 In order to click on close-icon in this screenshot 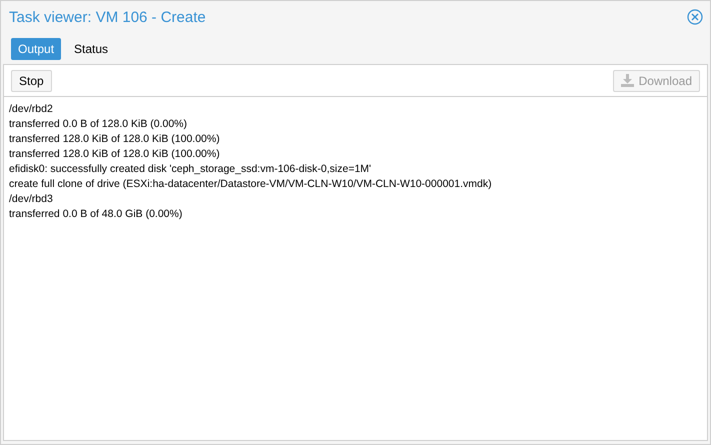, I will do `click(695, 17)`.